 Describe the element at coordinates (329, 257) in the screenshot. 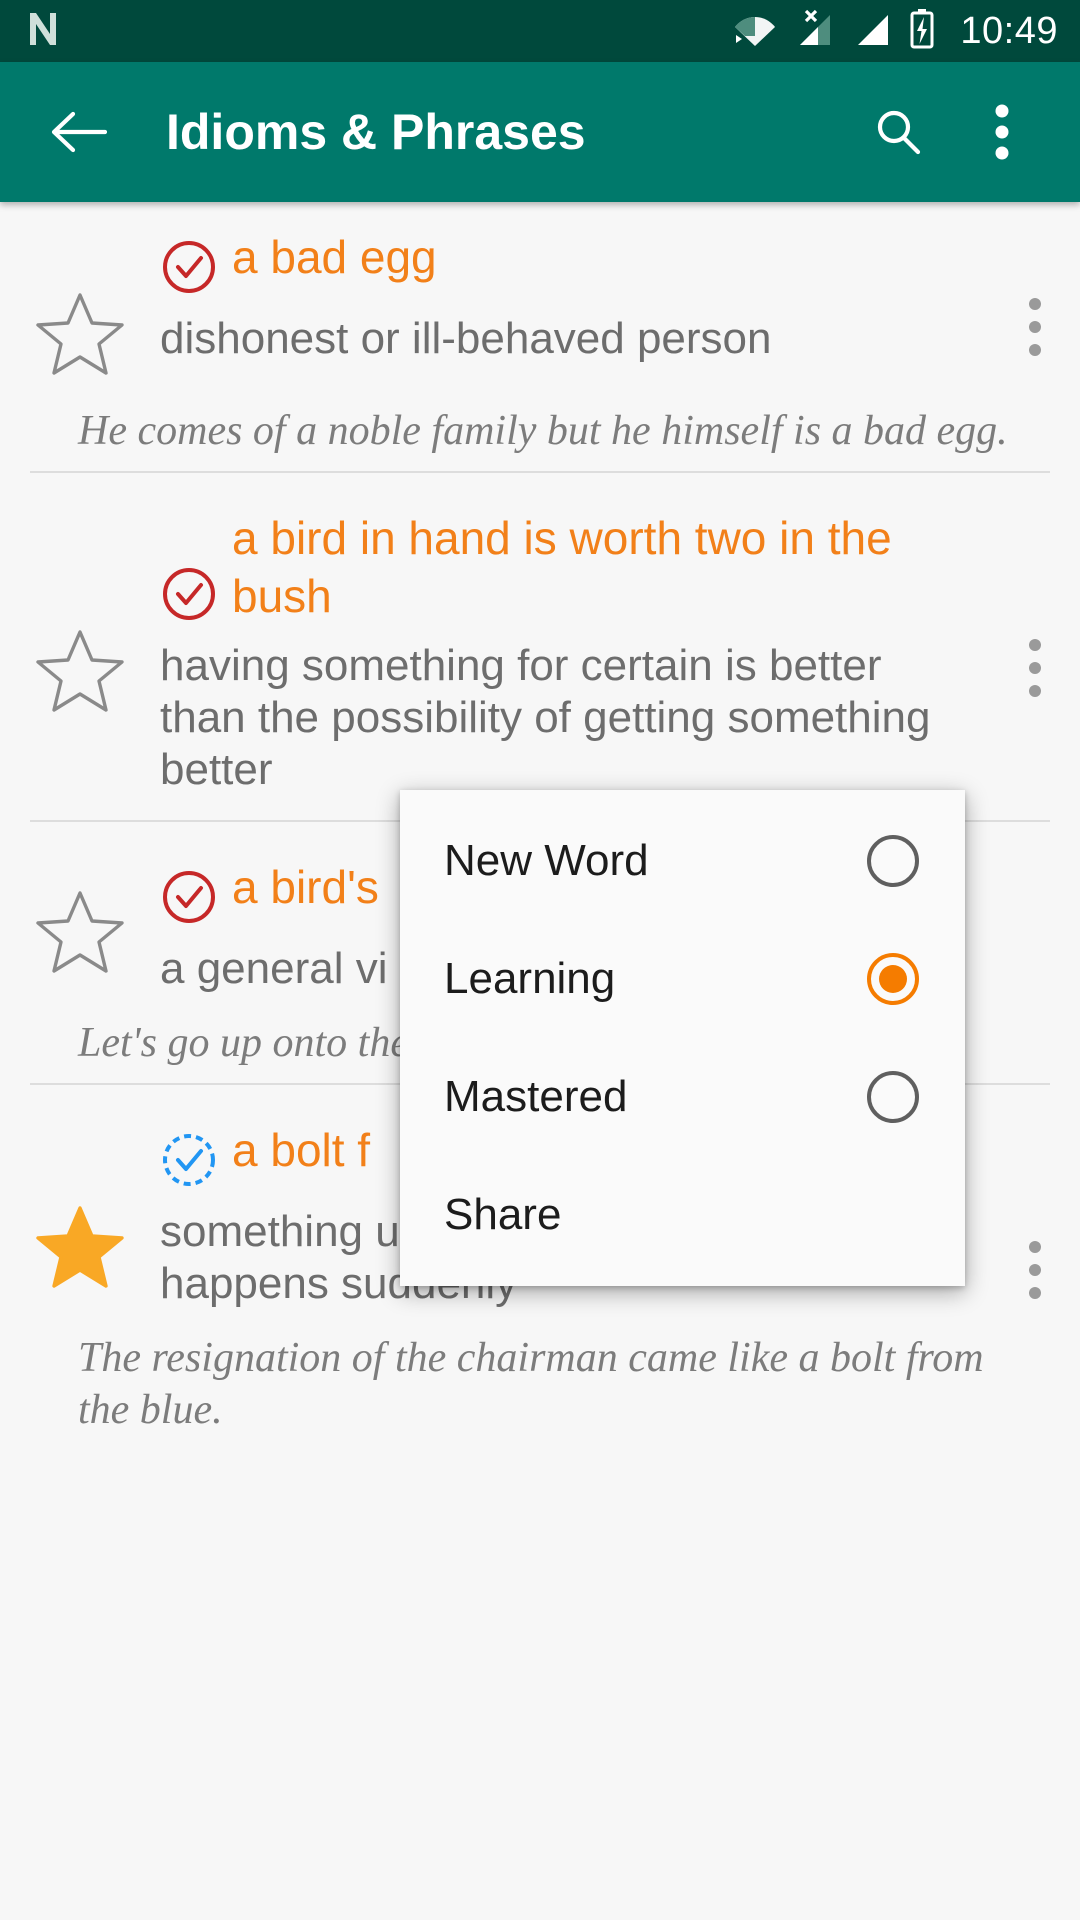

I see `entry-phrase: a bad egg` at that location.